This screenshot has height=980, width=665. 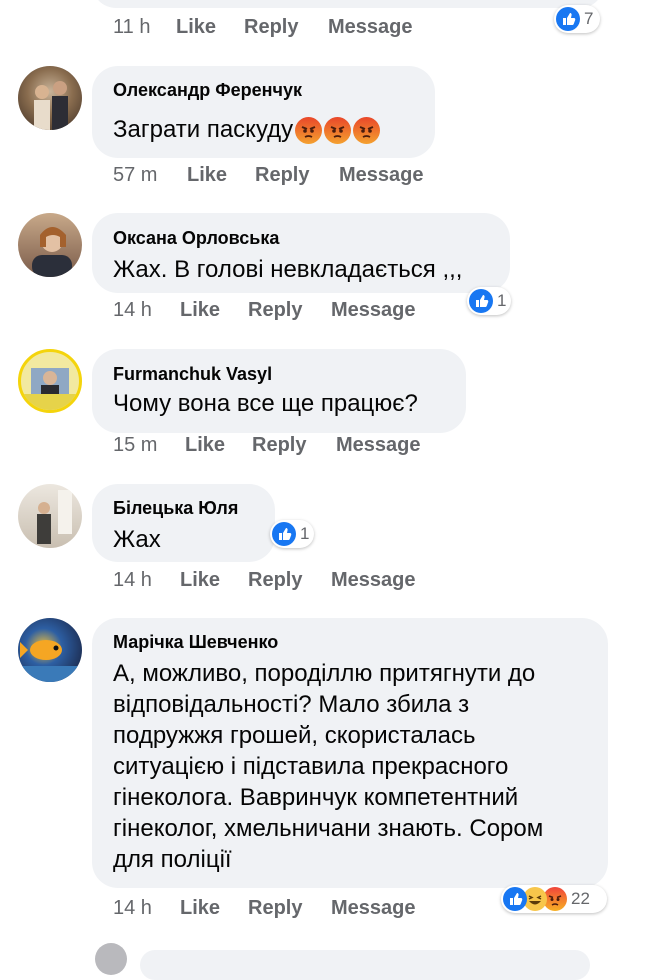 I want to click on comment-text-line: для поліції, so click(x=172, y=859).